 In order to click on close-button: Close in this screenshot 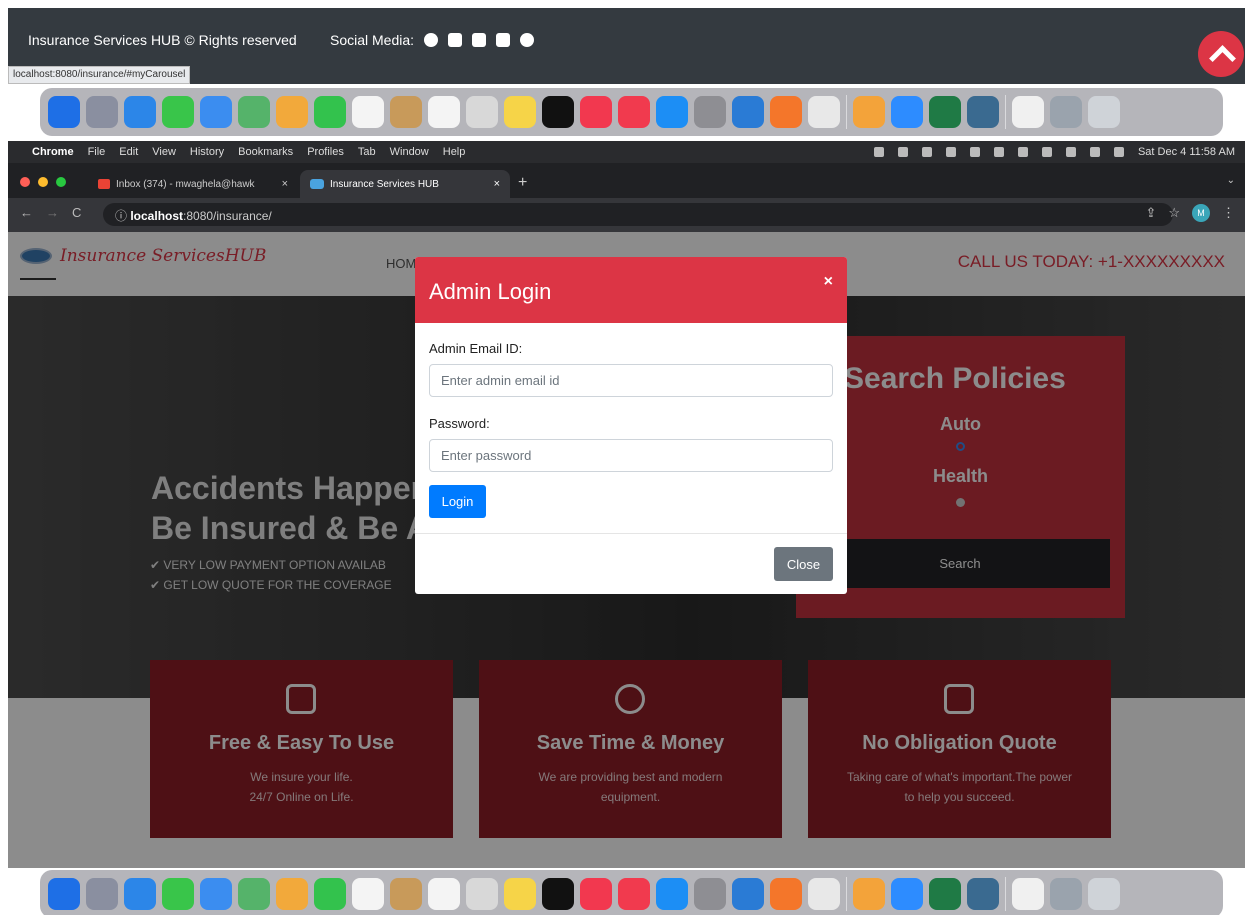, I will do `click(803, 564)`.